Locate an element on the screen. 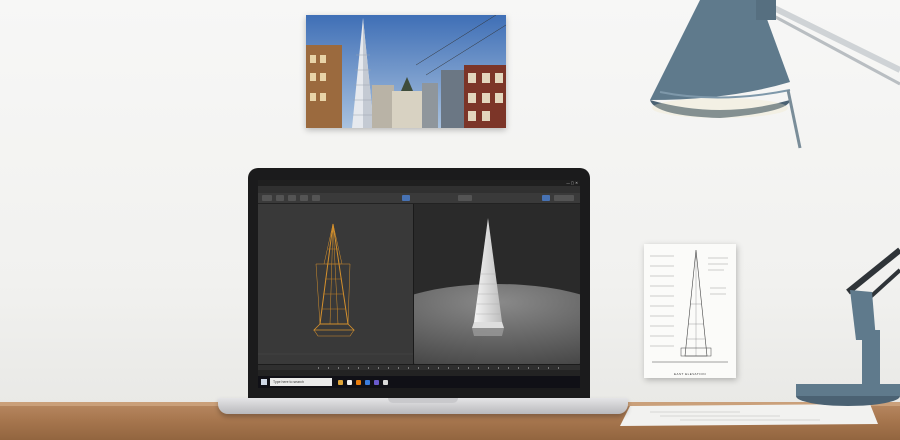 The width and height of the screenshot is (900, 440). shading-options is located at coordinates (465, 198).